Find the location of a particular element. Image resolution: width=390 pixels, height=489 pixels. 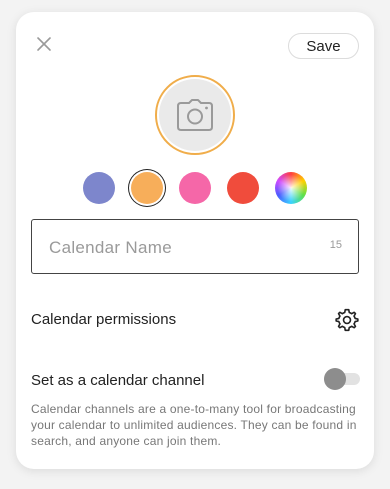

camera-icon is located at coordinates (195, 115).